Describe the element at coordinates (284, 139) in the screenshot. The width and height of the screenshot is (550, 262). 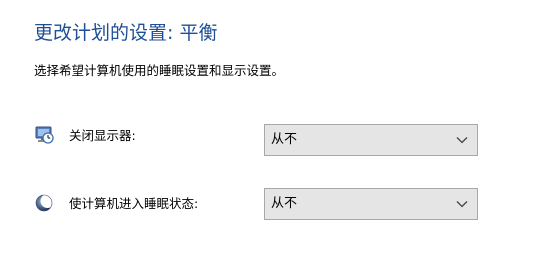
I see `display-off-select-value: 从不` at that location.